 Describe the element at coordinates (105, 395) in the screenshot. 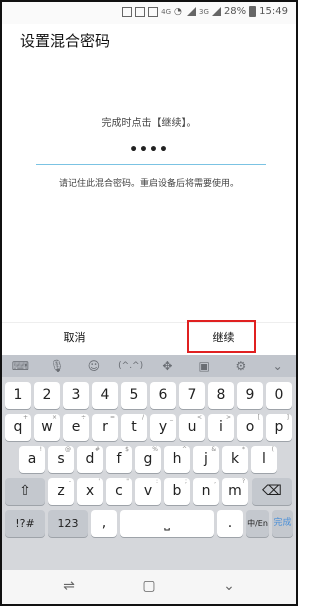

I see `key-4: 4` at that location.